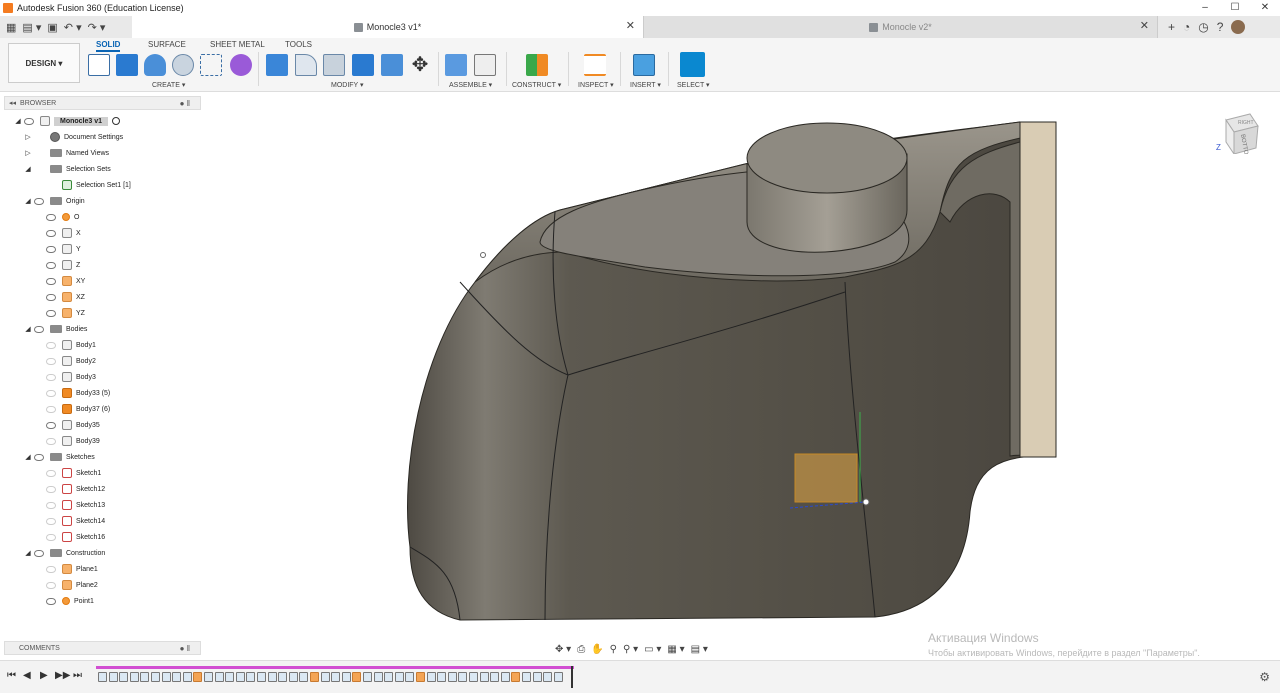 The height and width of the screenshot is (693, 1280). I want to click on create-form-icon, so click(241, 65).